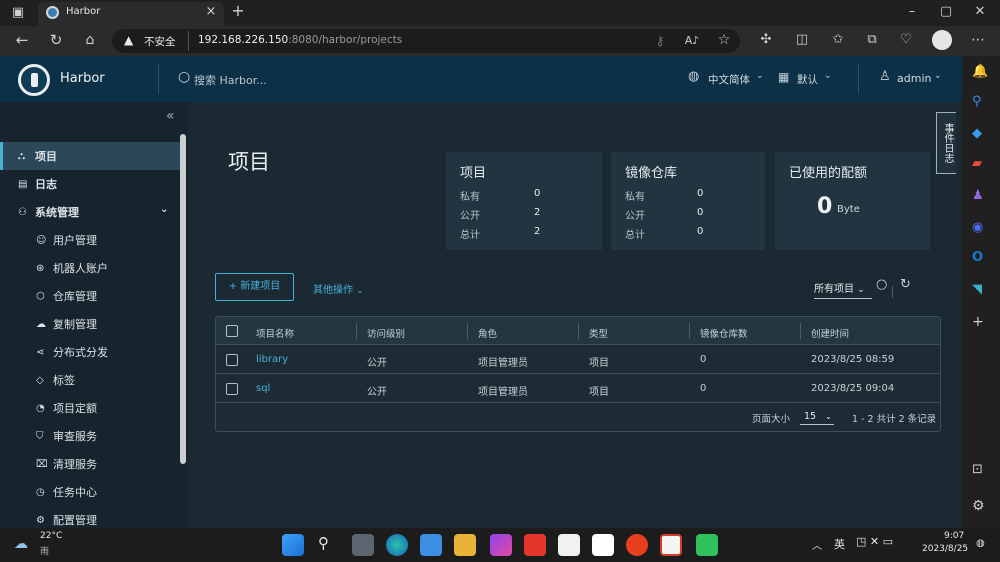  What do you see at coordinates (660, 41) in the screenshot?
I see `key-icon: ⚷` at bounding box center [660, 41].